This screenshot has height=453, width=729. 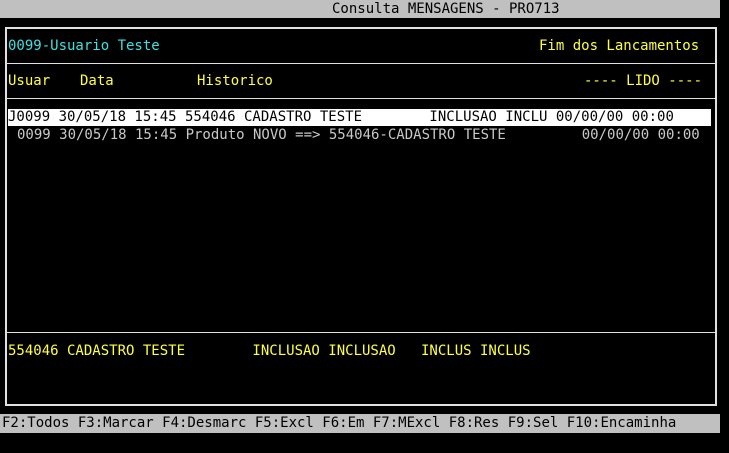 I want to click on frame-bottom-border, so click(x=361, y=405).